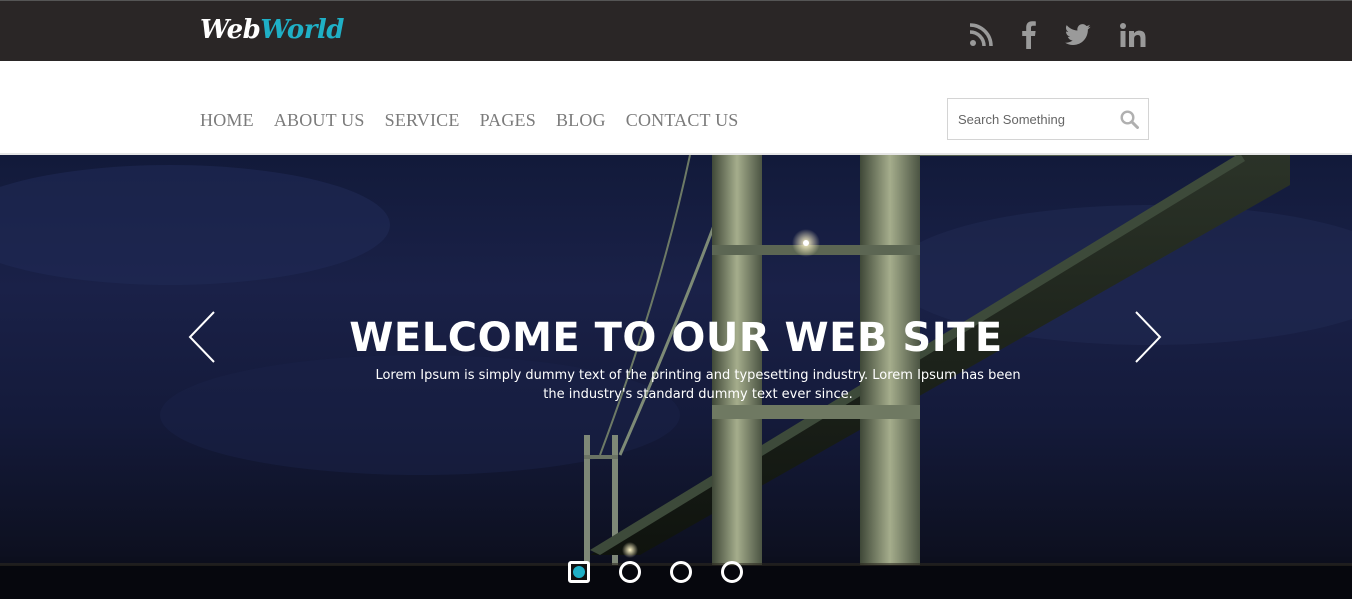 Image resolution: width=1352 pixels, height=599 pixels. I want to click on nav-item-pages: PAGES, so click(508, 120).